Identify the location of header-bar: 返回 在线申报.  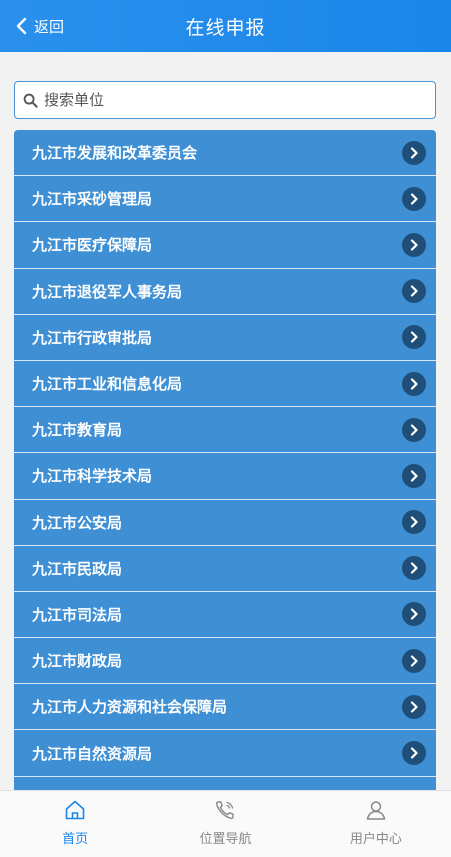
(225, 26).